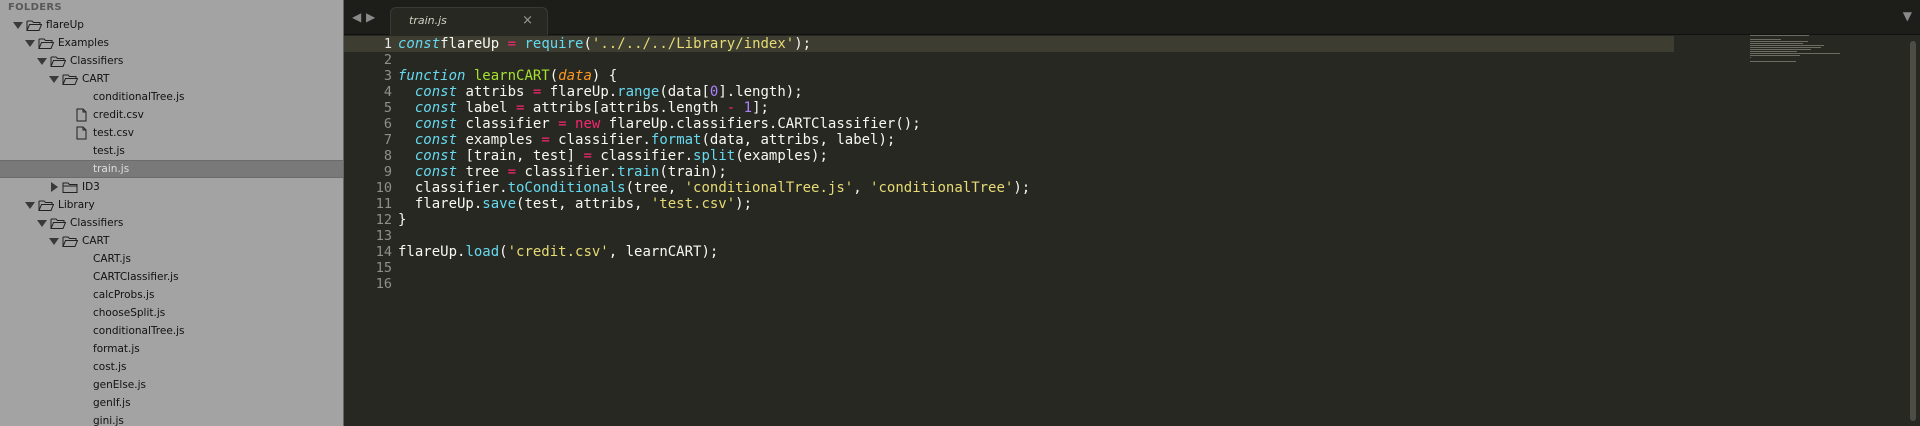  What do you see at coordinates (562, 124) in the screenshot?
I see `code-token: =` at bounding box center [562, 124].